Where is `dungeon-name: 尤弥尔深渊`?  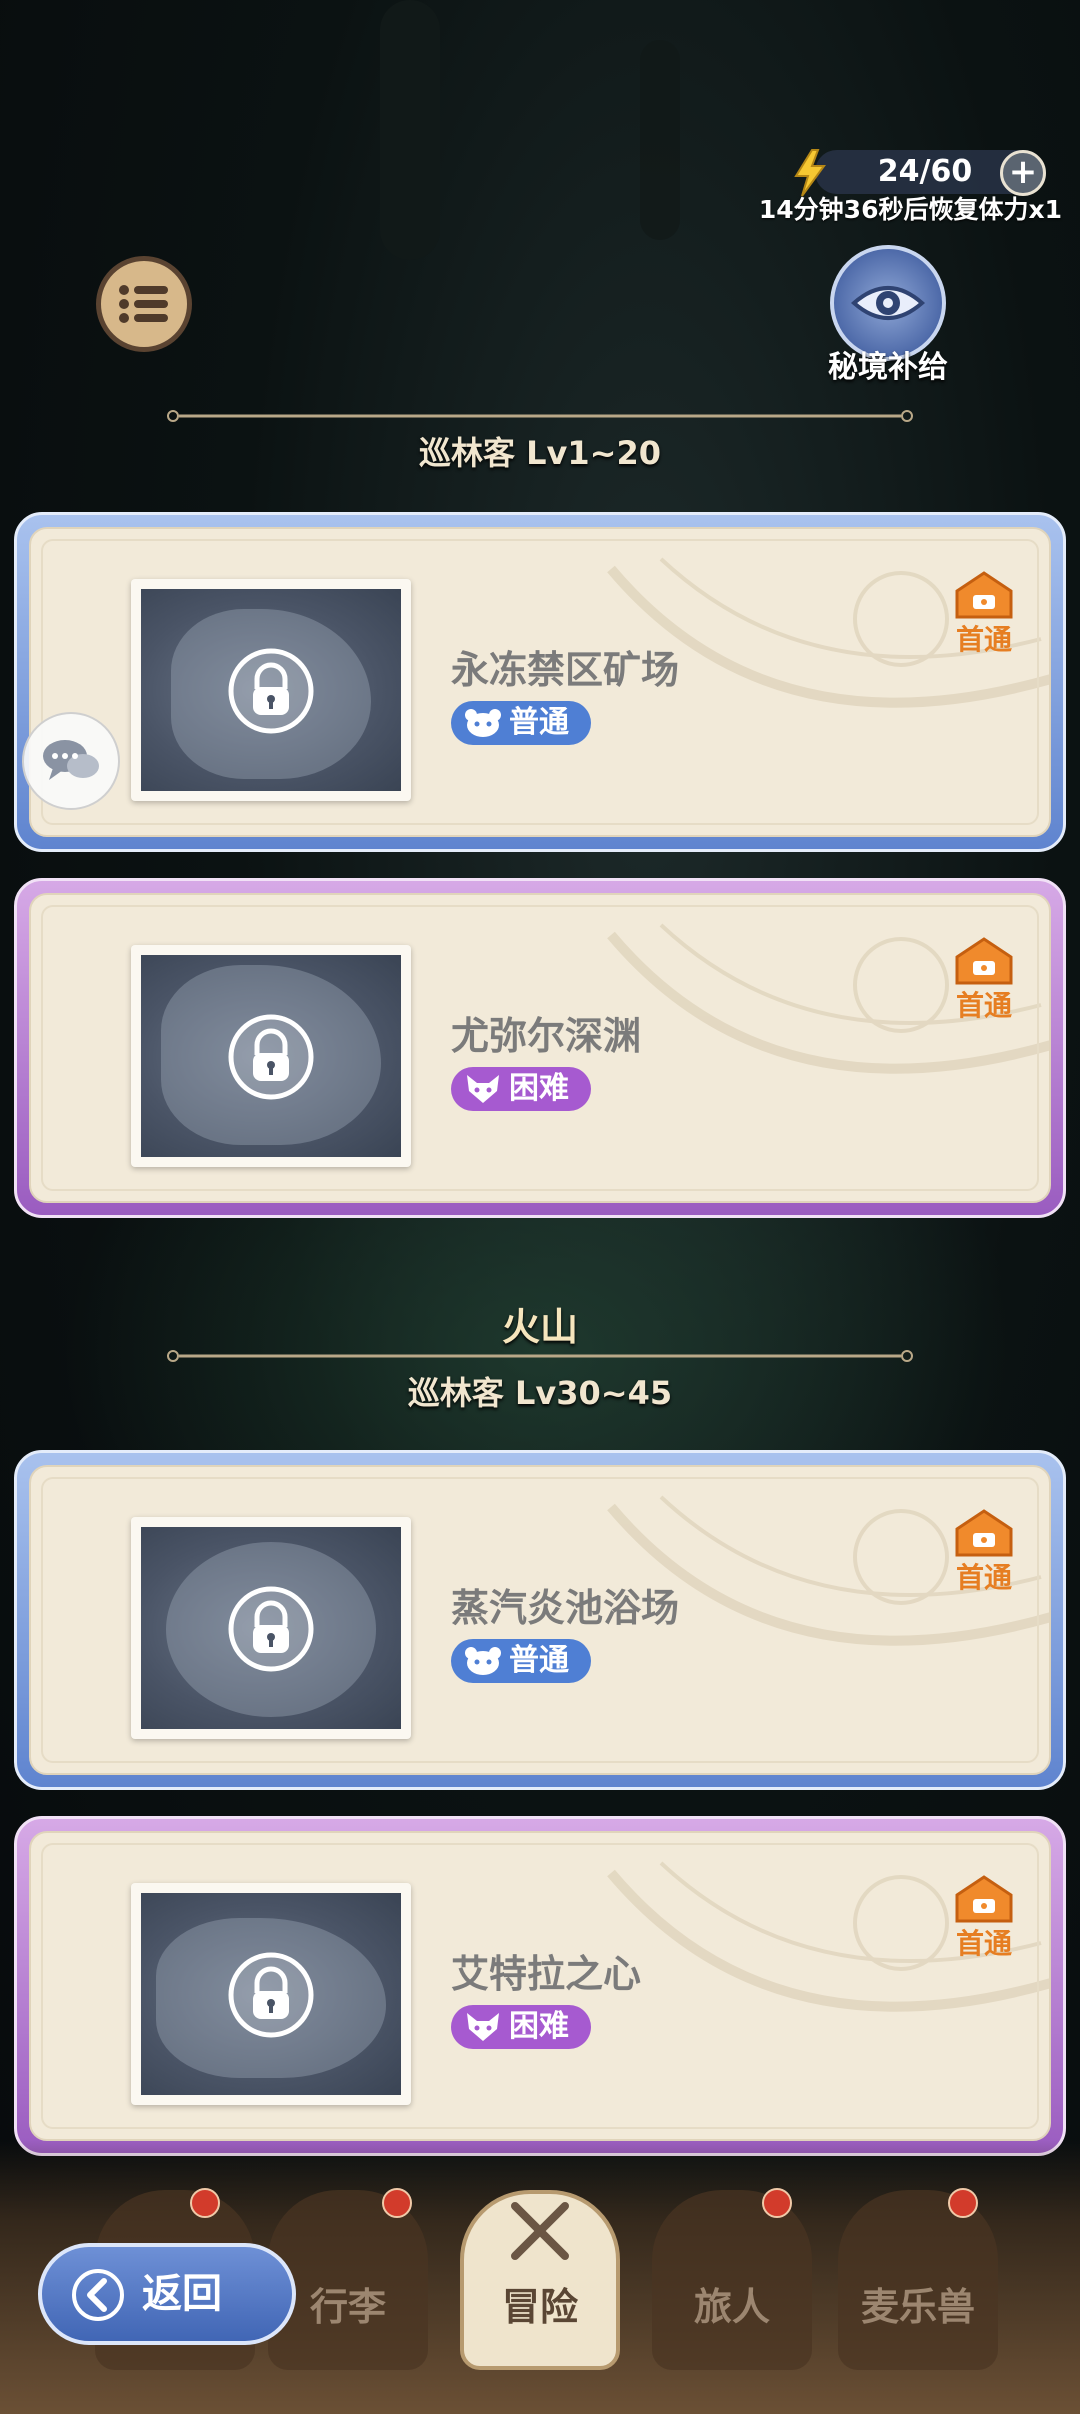
dungeon-name: 尤弥尔深渊 is located at coordinates (546, 1036).